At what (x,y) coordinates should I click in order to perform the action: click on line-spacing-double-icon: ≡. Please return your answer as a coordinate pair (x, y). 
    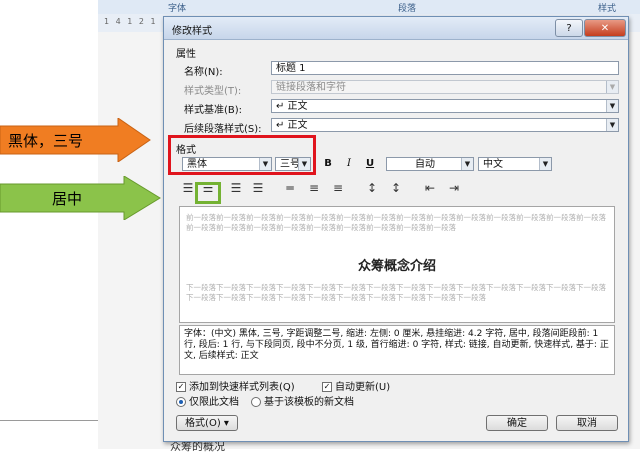
    Looking at the image, I should click on (338, 188).